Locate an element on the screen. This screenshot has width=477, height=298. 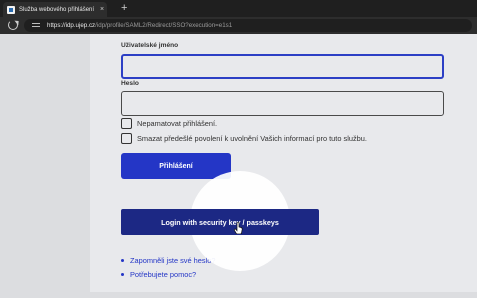
site-info-icon is located at coordinates (36, 26).